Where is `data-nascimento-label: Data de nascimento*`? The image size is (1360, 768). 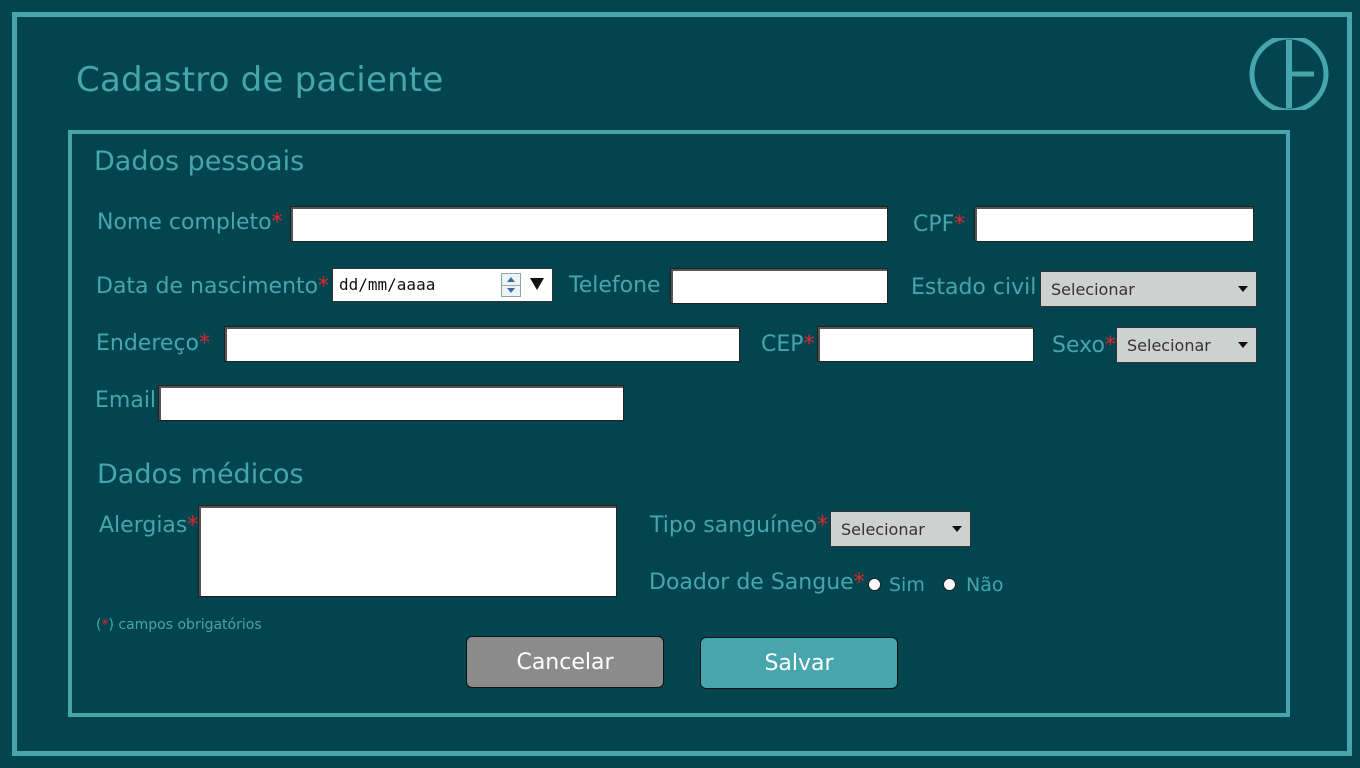
data-nascimento-label: Data de nascimento* is located at coordinates (213, 286).